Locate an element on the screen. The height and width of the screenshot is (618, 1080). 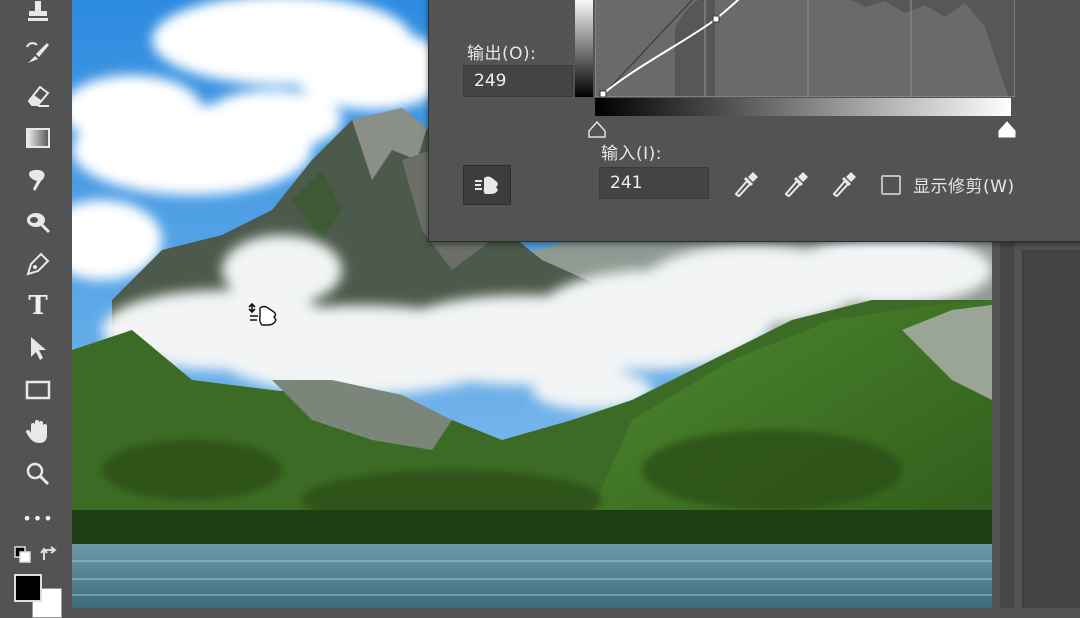
history-brush-icon is located at coordinates (37, 52).